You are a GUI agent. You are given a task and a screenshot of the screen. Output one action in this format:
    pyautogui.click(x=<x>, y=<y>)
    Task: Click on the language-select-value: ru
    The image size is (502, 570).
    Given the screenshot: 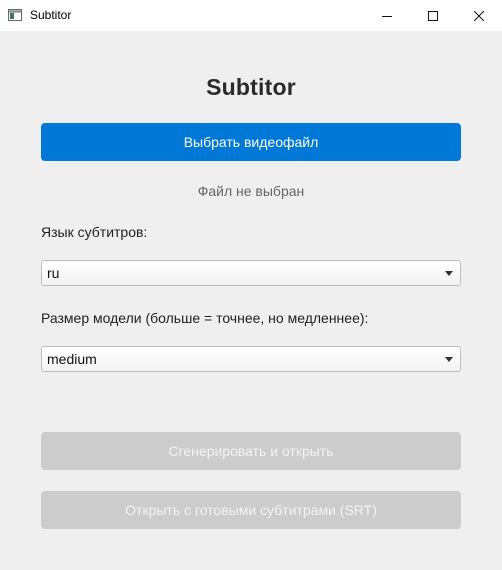 What is the action you would take?
    pyautogui.click(x=53, y=273)
    